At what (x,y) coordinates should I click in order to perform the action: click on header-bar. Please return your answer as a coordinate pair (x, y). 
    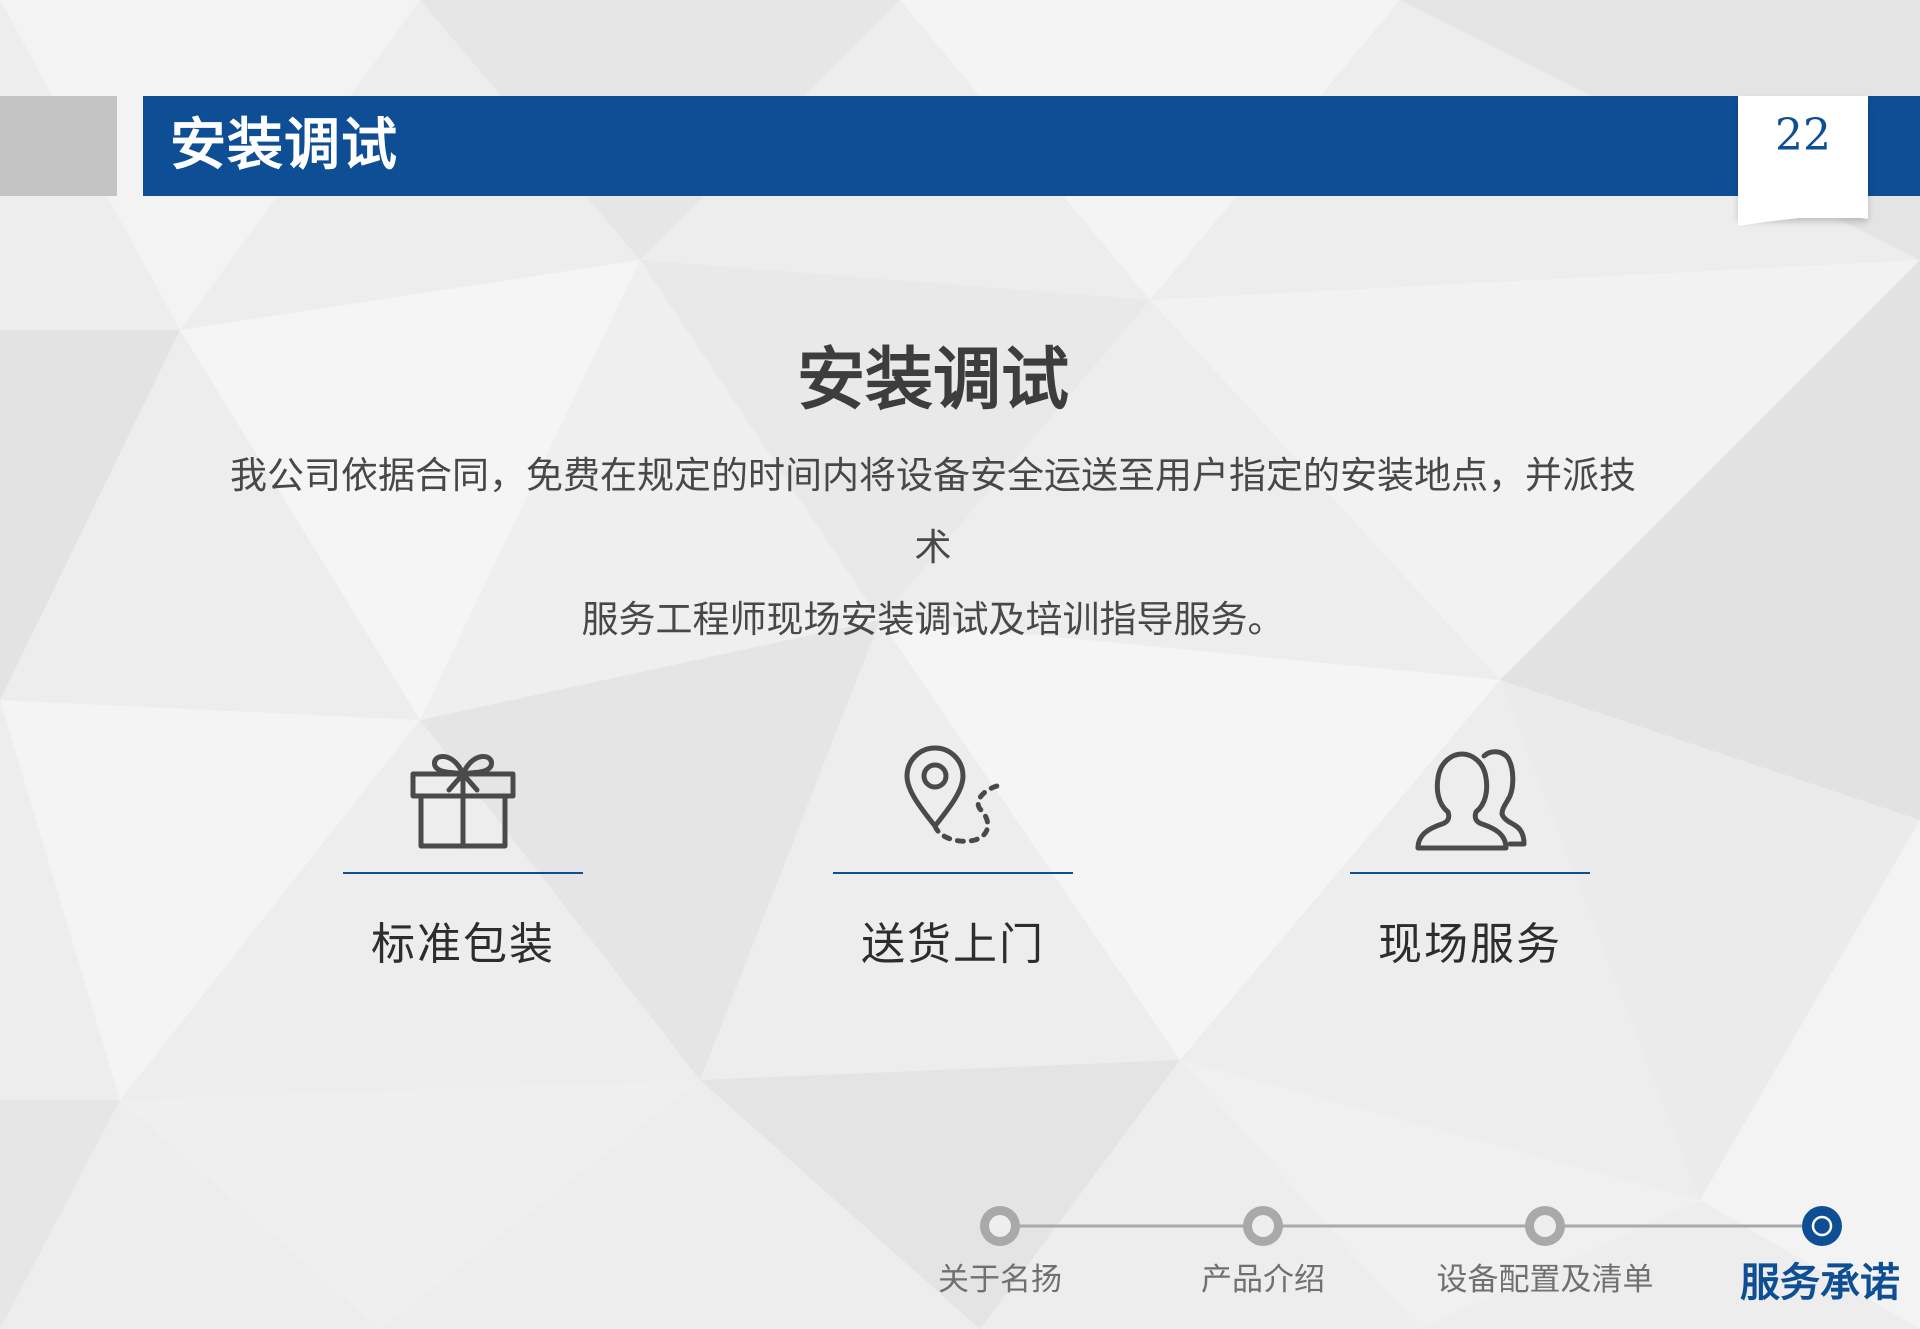
    Looking at the image, I should click on (1031, 146).